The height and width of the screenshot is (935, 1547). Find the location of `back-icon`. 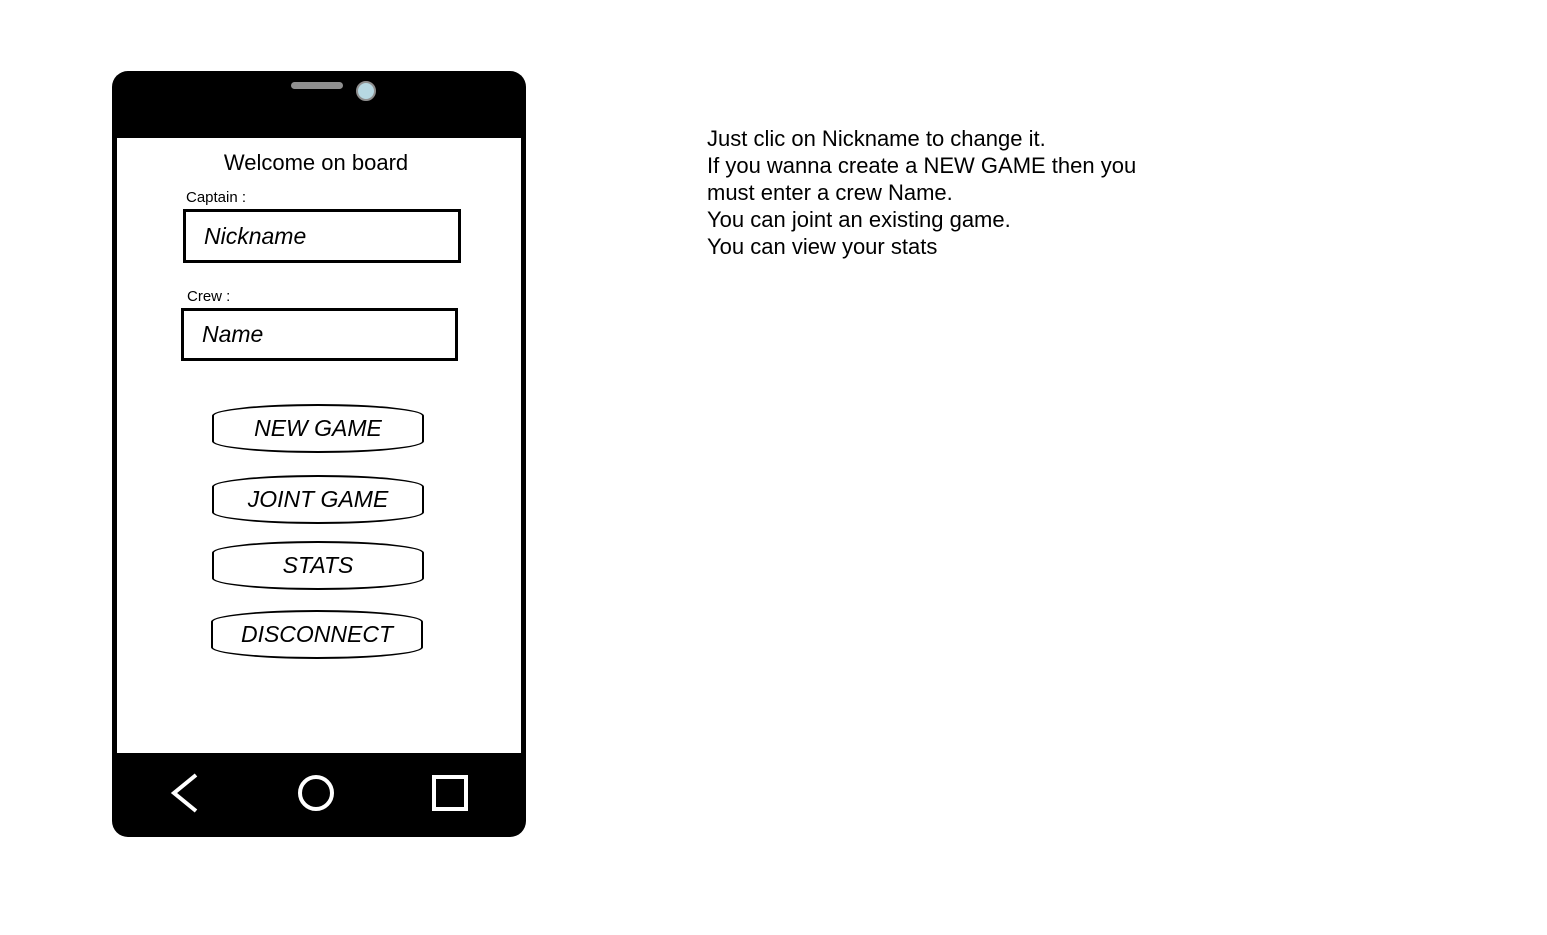

back-icon is located at coordinates (186, 793).